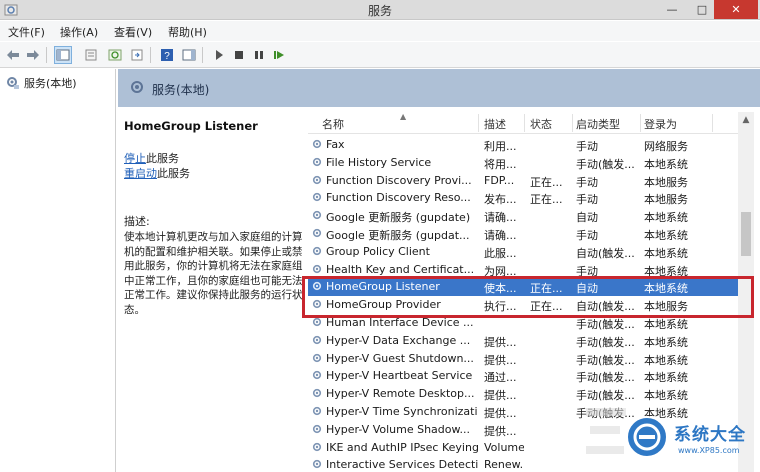 This screenshot has height=472, width=760. What do you see at coordinates (523, 252) in the screenshot?
I see `table-row: Group Policy Client 此服... 自动(触发... 本地系统` at bounding box center [523, 252].